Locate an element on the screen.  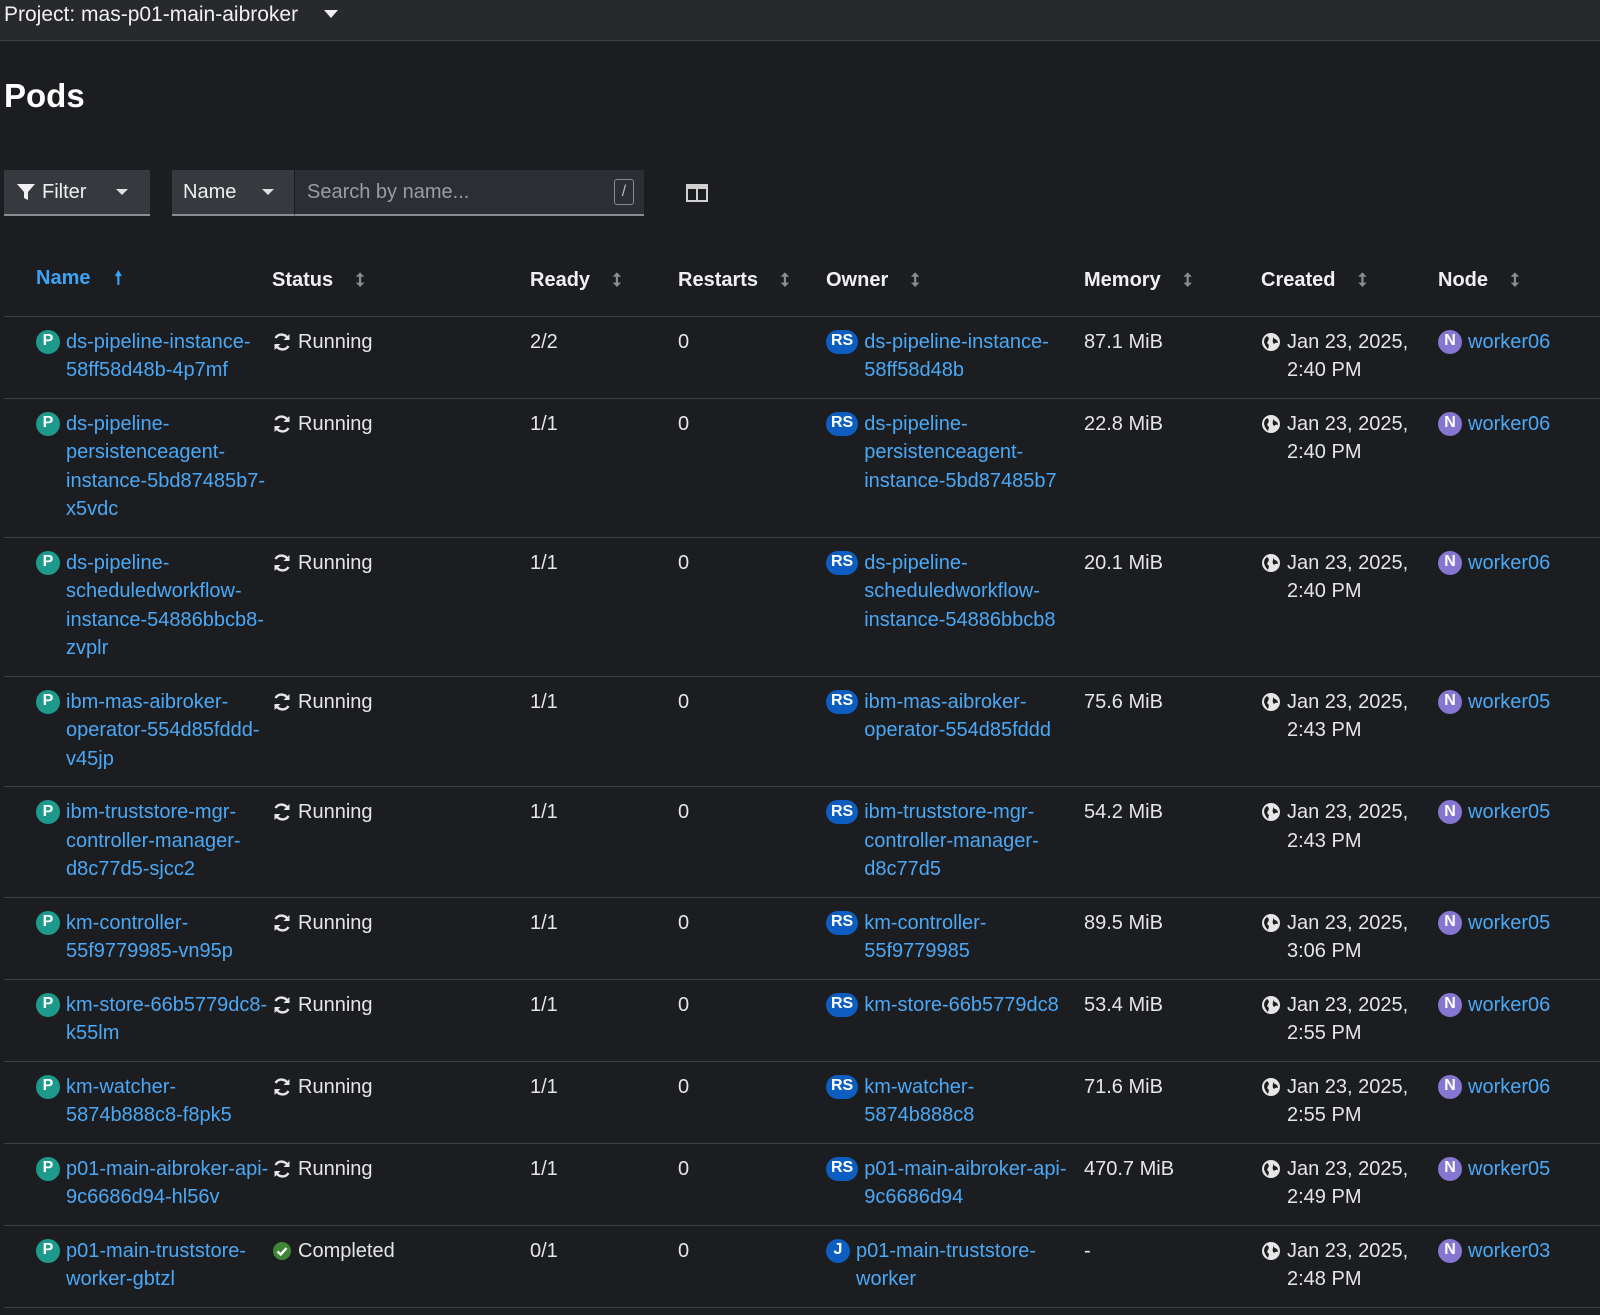
node-link: worker03 is located at coordinates (1509, 1251).